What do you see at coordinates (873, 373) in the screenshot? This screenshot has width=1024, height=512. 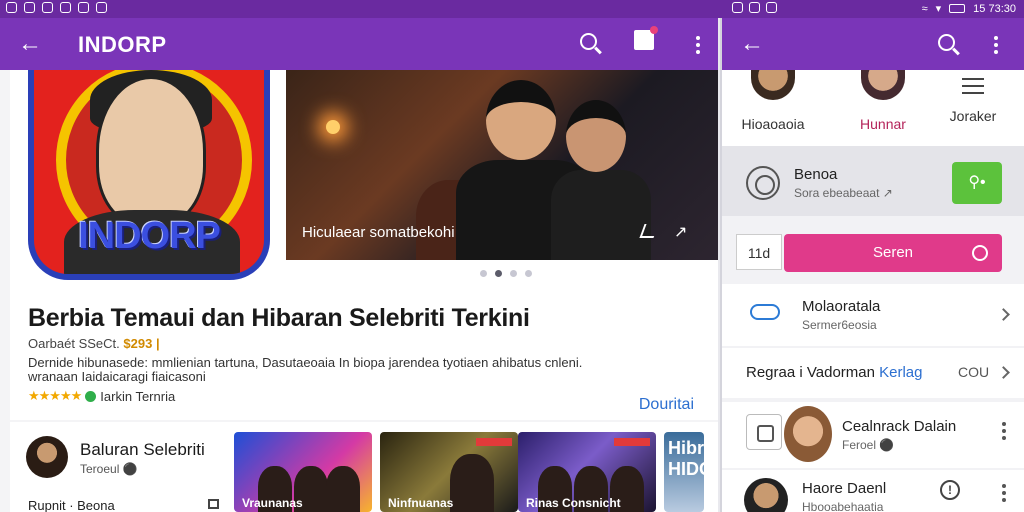 I see `list-item: Regraa i Vadorman Kerlag COU` at bounding box center [873, 373].